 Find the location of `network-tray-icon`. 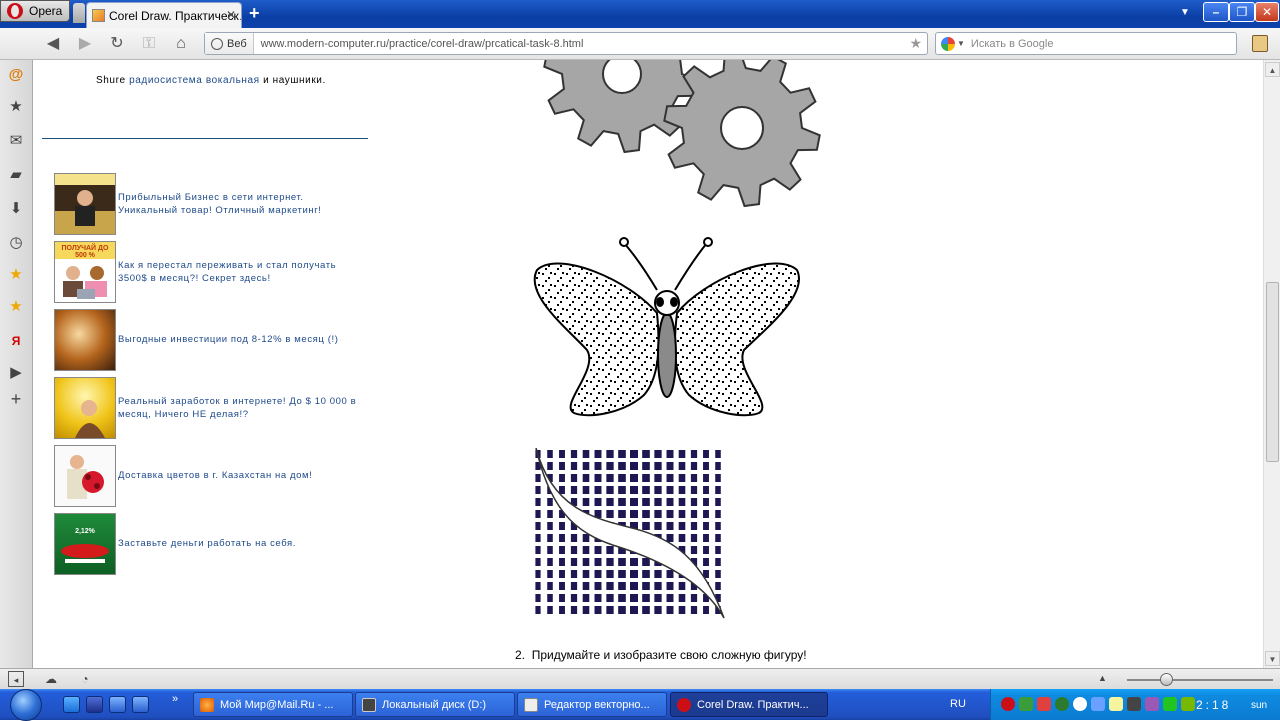

network-tray-icon is located at coordinates (1026, 704).